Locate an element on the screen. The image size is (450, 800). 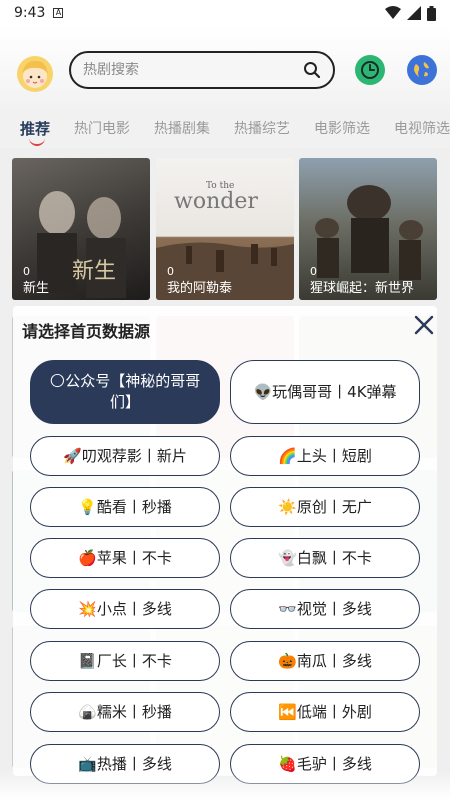
movie-poster: 新生 0 新生 is located at coordinates (81, 229).